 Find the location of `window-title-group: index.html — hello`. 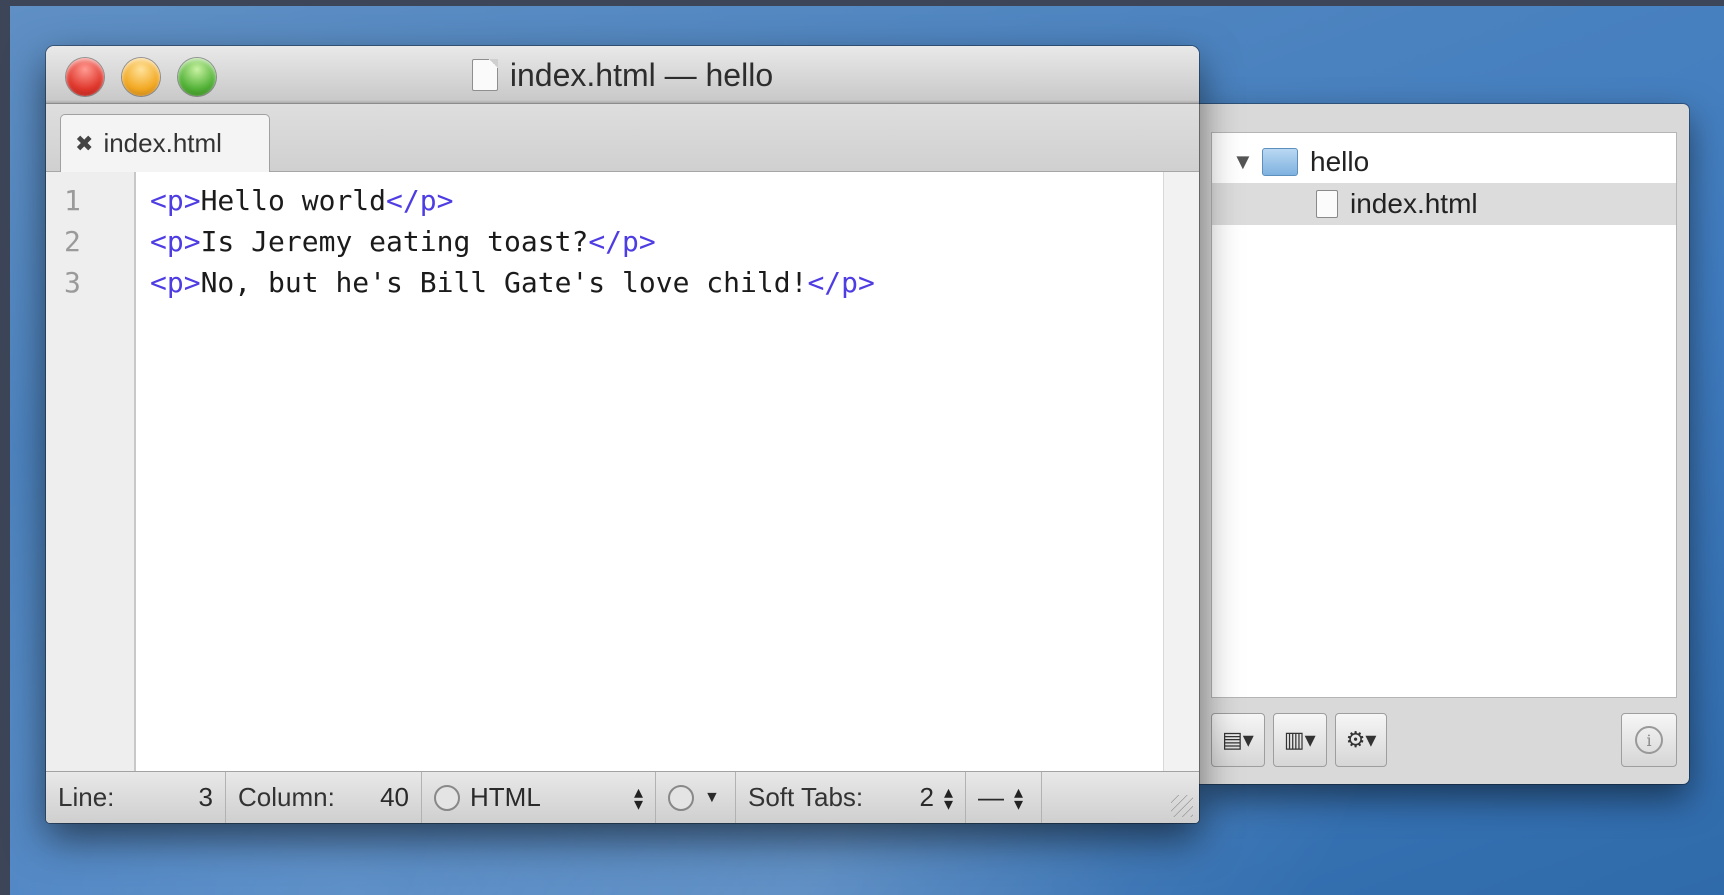

window-title-group: index.html — hello is located at coordinates (622, 75).